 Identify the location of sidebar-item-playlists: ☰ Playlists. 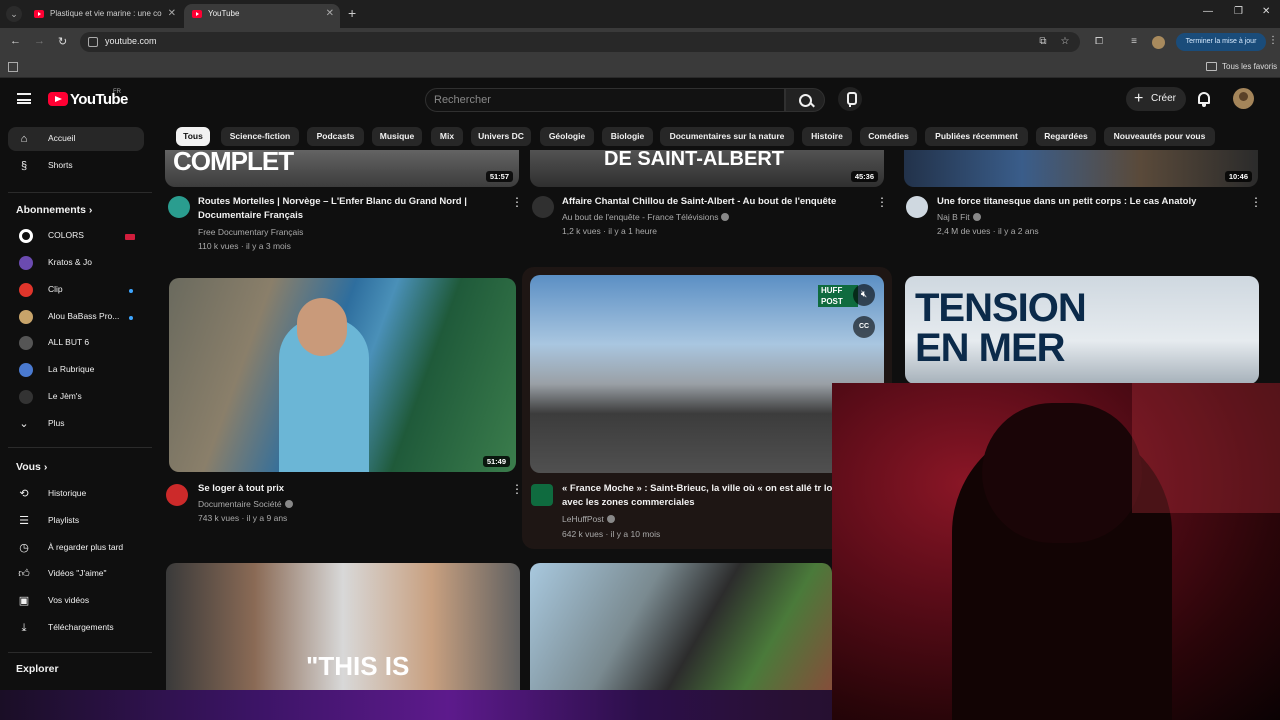
(76, 521).